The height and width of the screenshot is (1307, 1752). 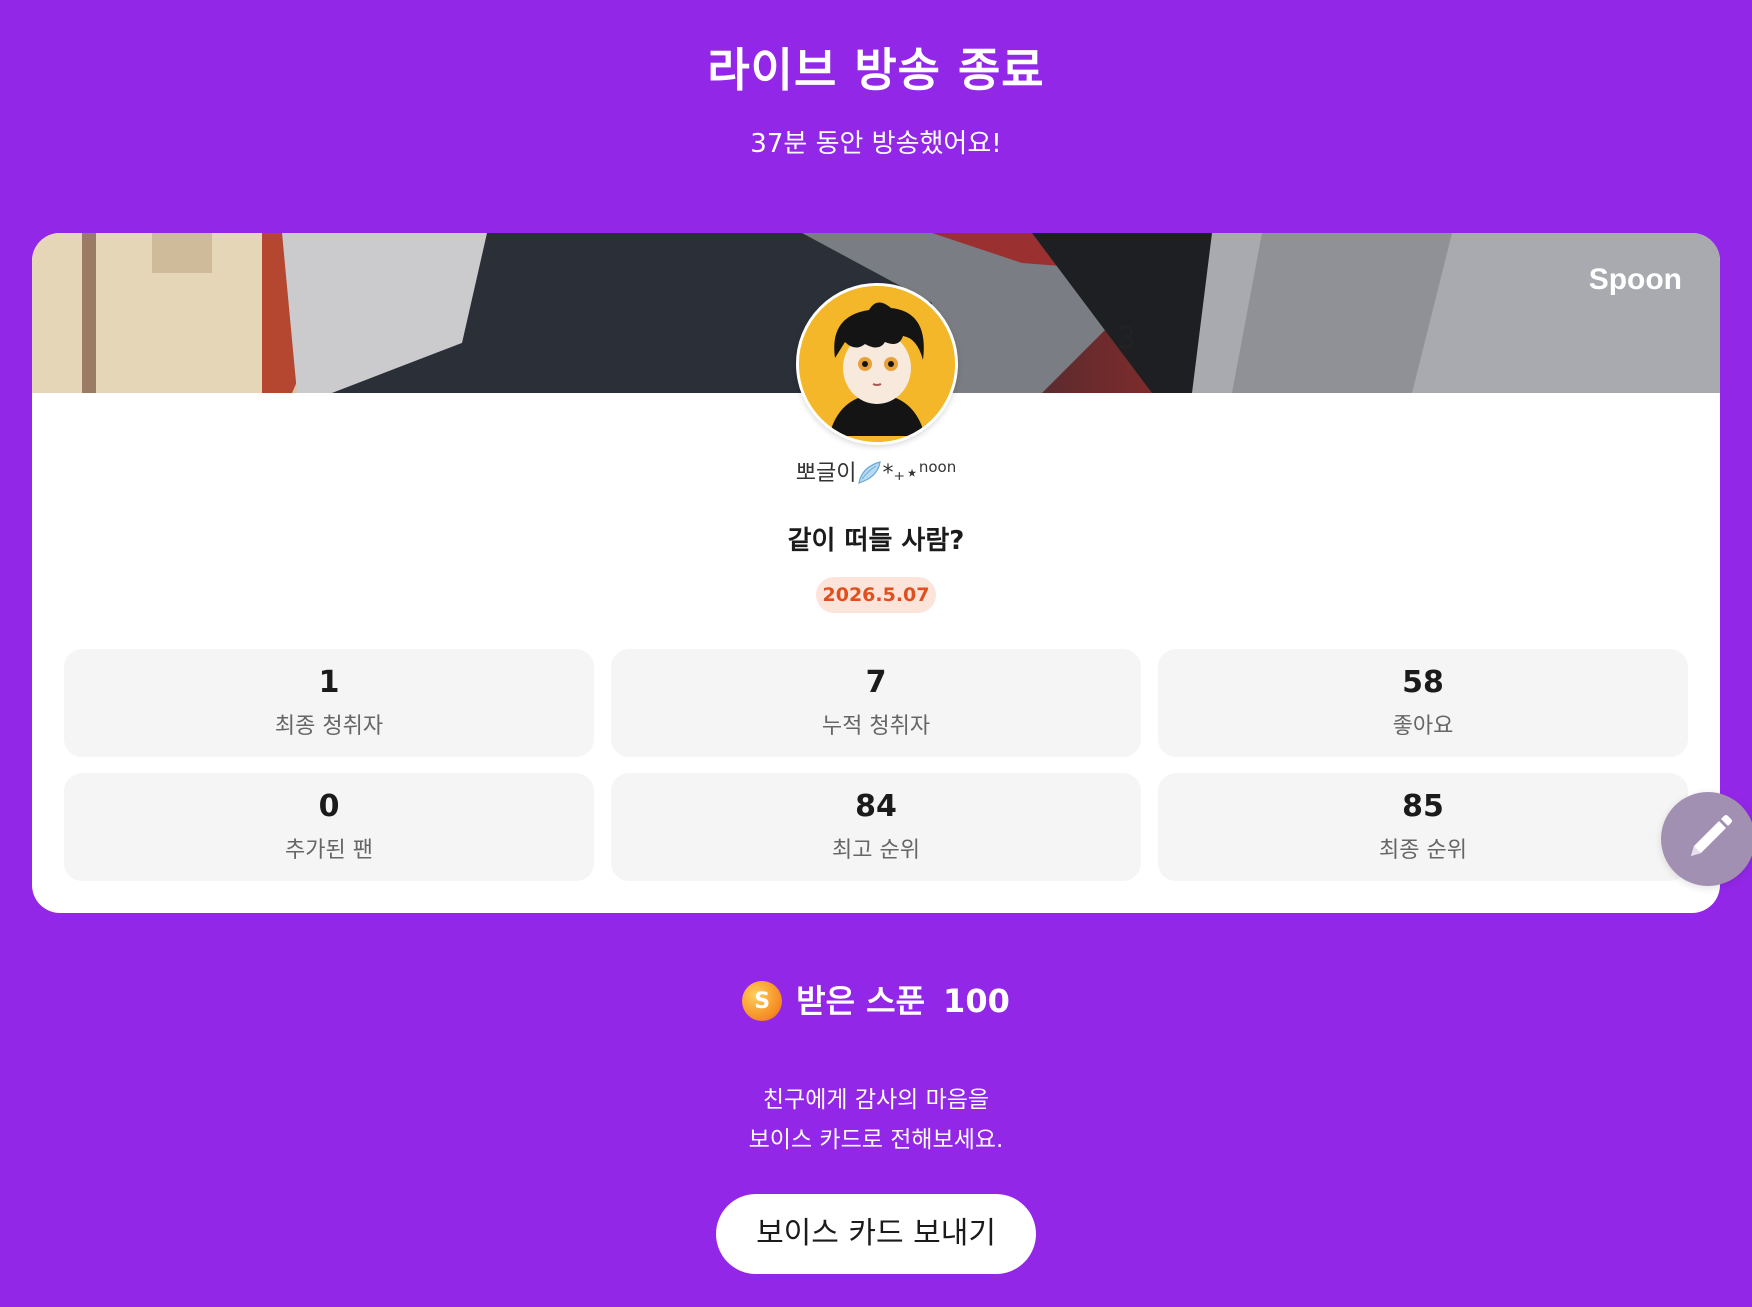 What do you see at coordinates (869, 473) in the screenshot?
I see `wing-icon` at bounding box center [869, 473].